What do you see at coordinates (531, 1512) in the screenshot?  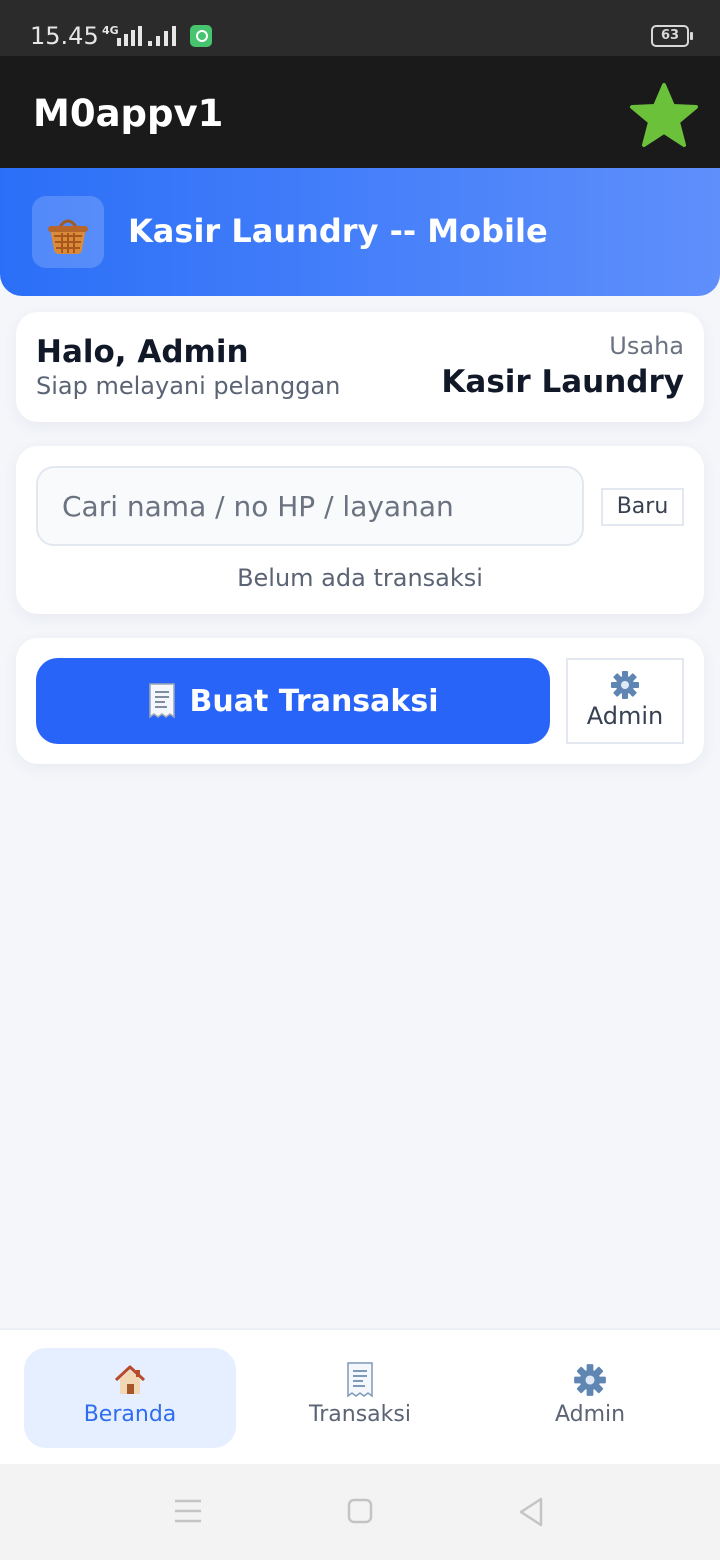 I see `back-icon` at bounding box center [531, 1512].